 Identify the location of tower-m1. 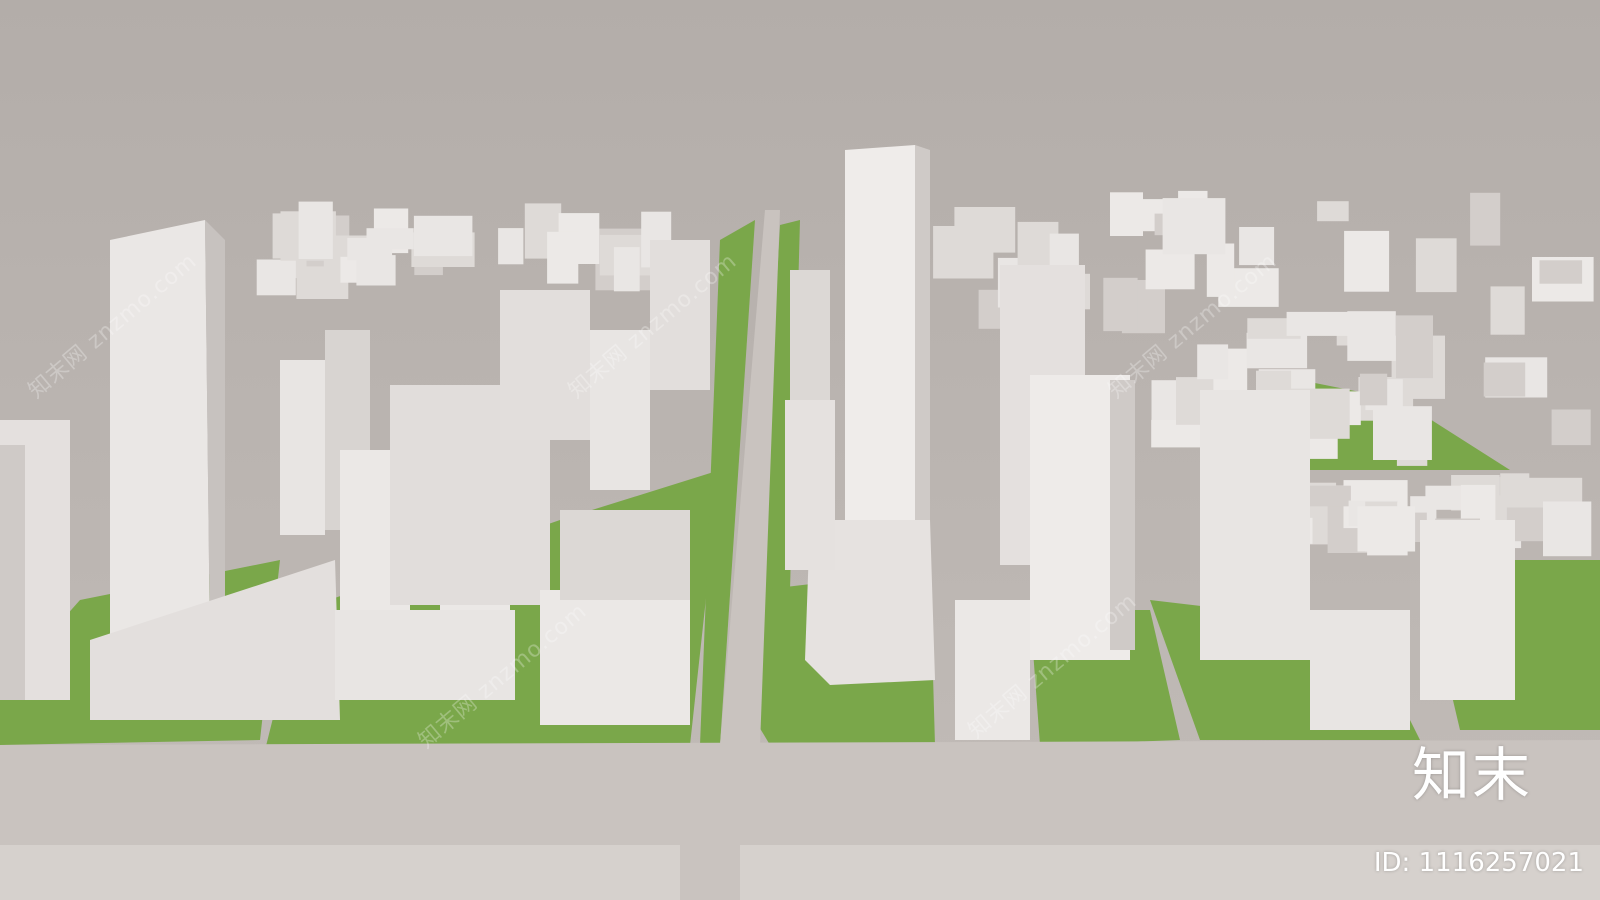
(302, 447).